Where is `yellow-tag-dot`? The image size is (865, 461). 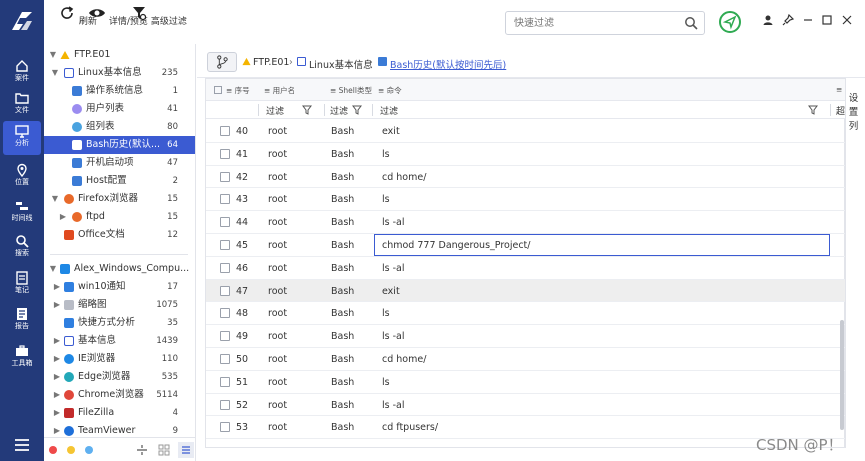
yellow-tag-dot is located at coordinates (71, 450).